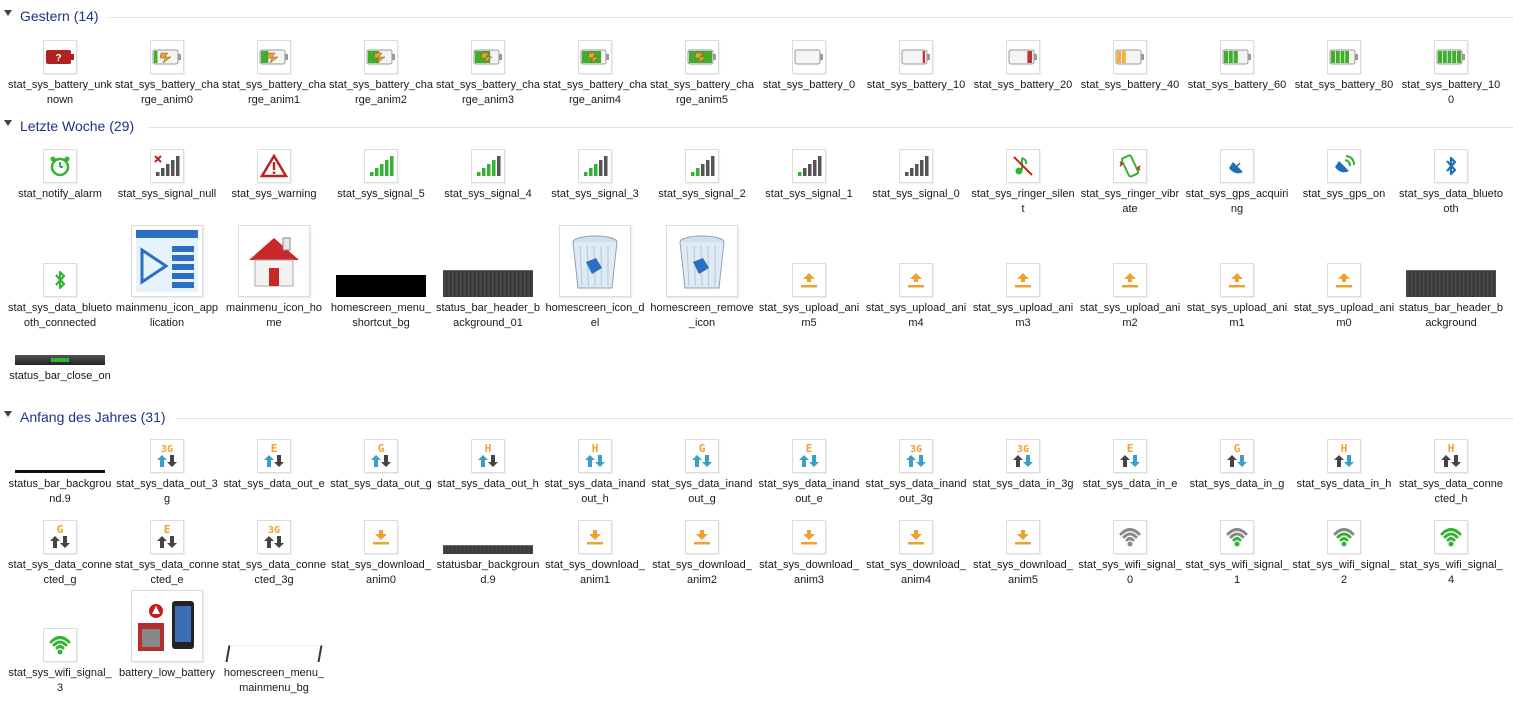 This screenshot has height=721, width=1513. Describe the element at coordinates (381, 434) in the screenshot. I see `data-out-g-icon: G` at that location.